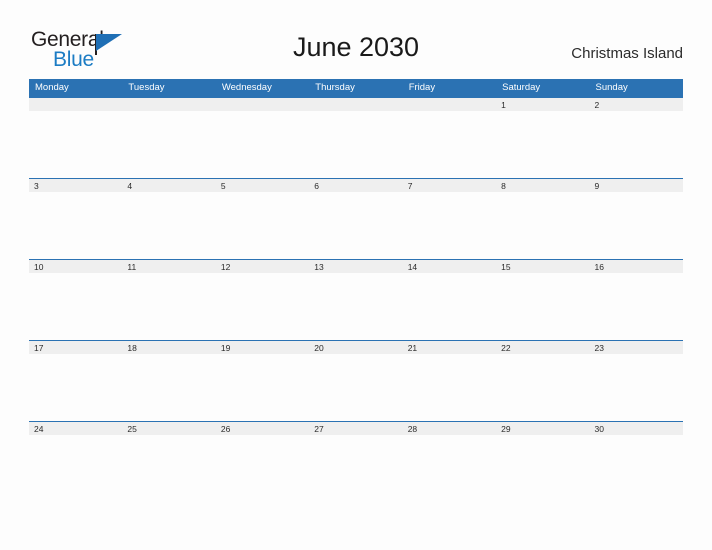 This screenshot has width=712, height=550. What do you see at coordinates (449, 185) in the screenshot?
I see `day-number-band: 7` at bounding box center [449, 185].